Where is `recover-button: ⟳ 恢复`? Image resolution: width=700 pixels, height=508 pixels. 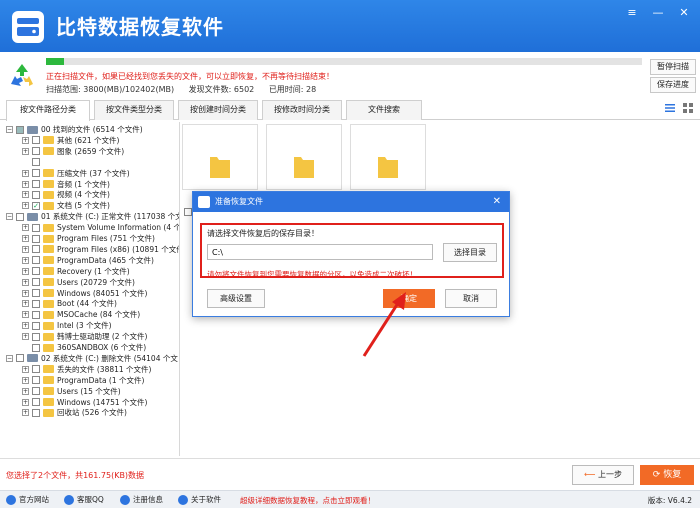
recover-button: ⟳ 恢复 is located at coordinates (667, 475).